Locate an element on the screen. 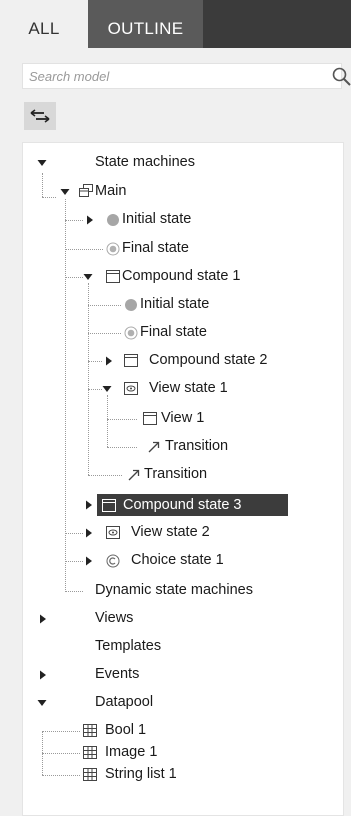 Image resolution: width=351 pixels, height=816 pixels. sync-selection-button is located at coordinates (40, 116).